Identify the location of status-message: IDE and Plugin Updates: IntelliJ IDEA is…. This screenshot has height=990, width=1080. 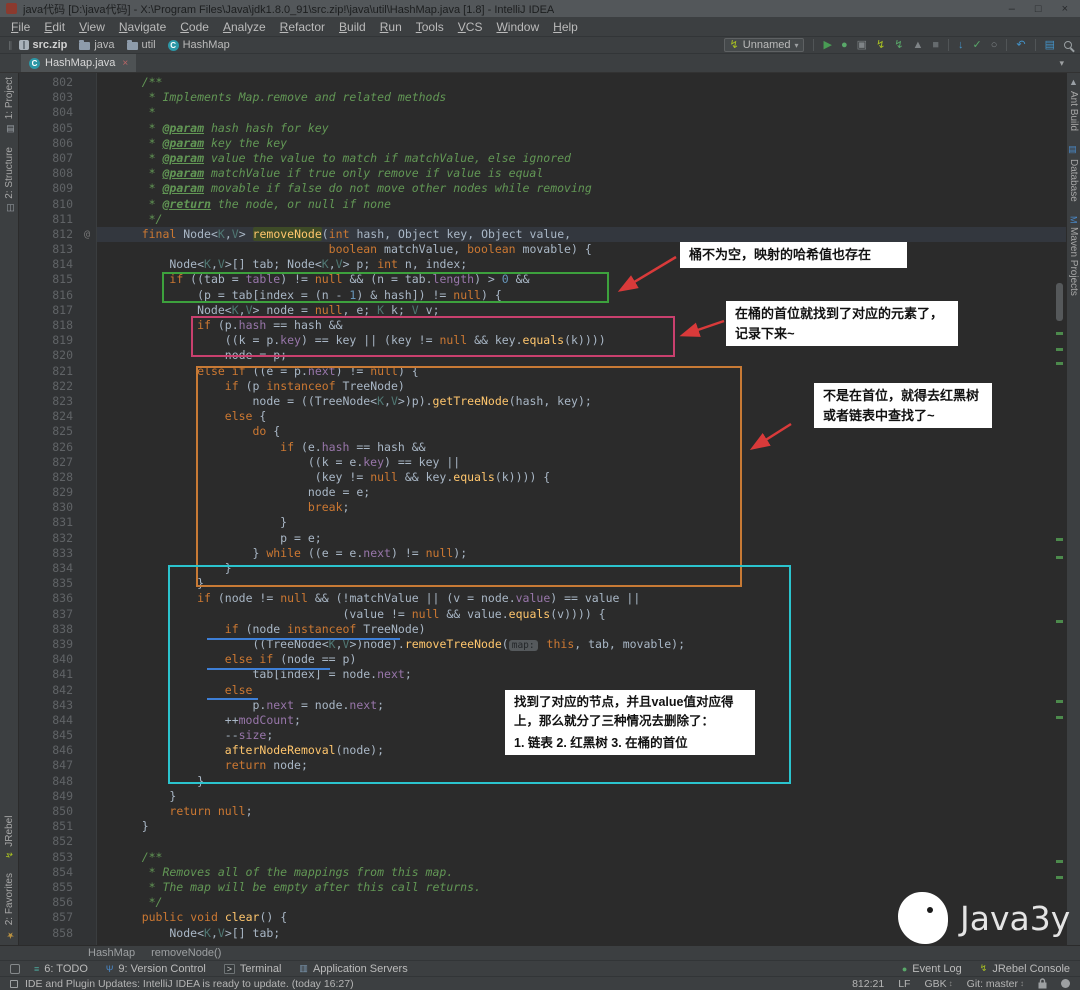
(189, 984).